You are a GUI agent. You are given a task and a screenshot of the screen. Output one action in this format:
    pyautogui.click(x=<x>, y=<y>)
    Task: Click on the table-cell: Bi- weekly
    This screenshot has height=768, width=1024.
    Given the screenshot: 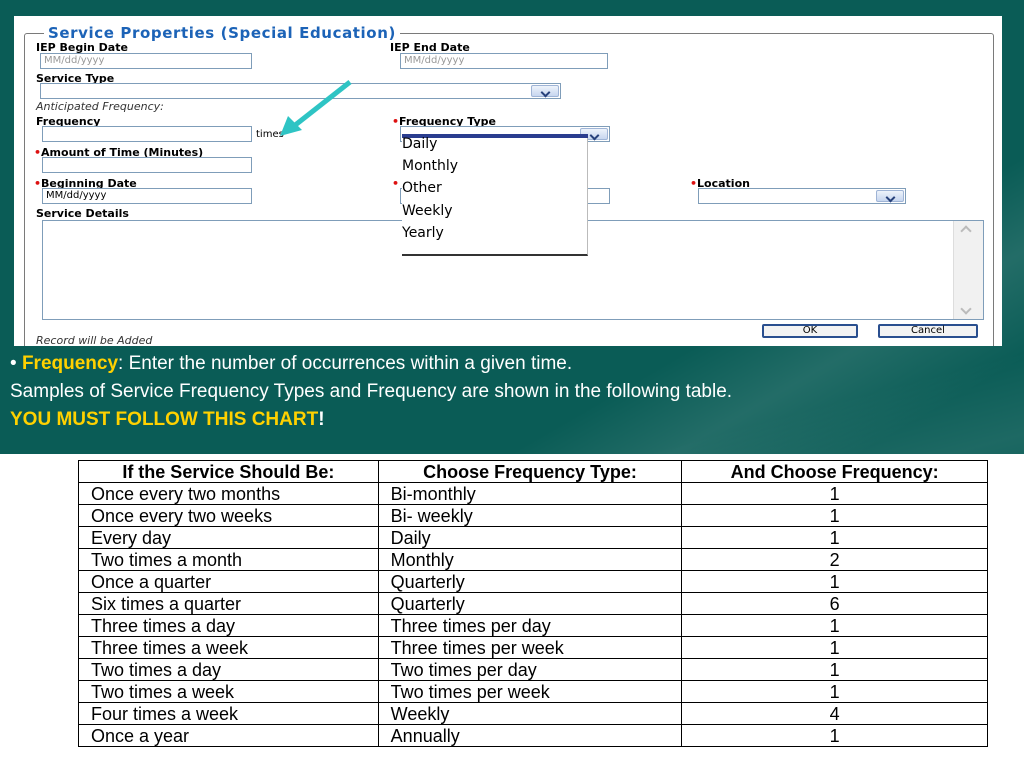 What is the action you would take?
    pyautogui.click(x=530, y=515)
    